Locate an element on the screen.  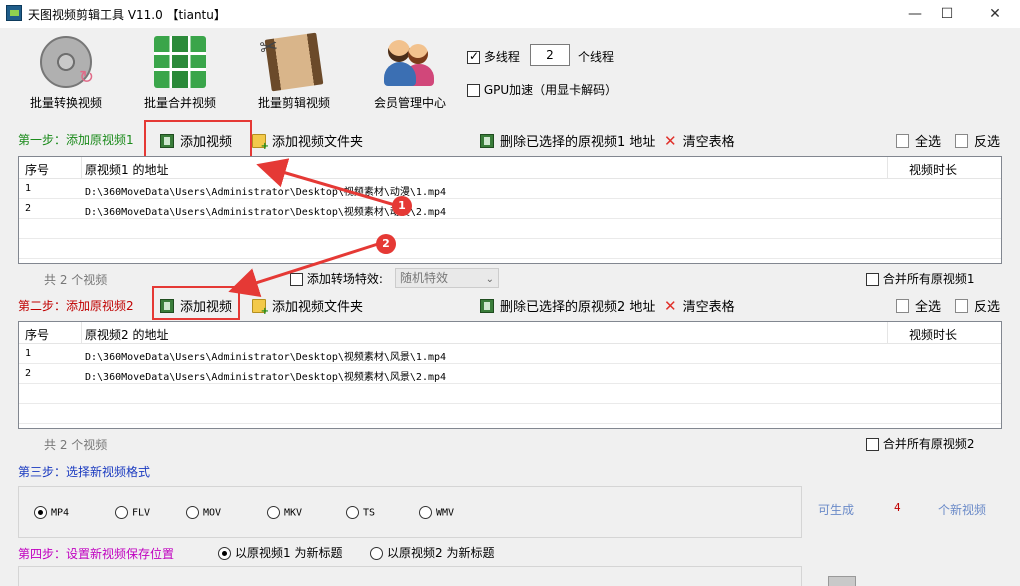
annotation-badge-2: 2 is located at coordinates (386, 244).